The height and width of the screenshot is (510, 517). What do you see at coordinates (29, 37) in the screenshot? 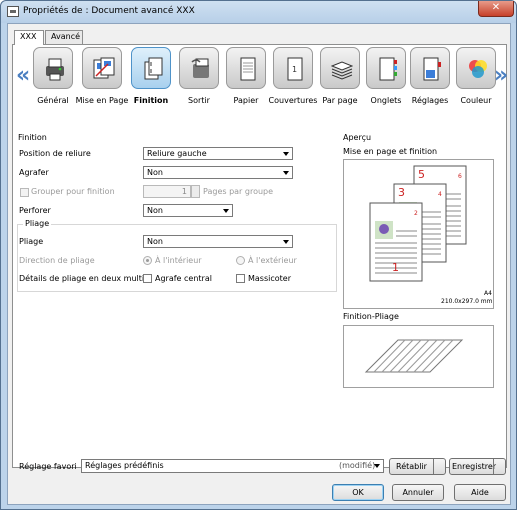
I see `tab-xxx: XXX` at bounding box center [29, 37].